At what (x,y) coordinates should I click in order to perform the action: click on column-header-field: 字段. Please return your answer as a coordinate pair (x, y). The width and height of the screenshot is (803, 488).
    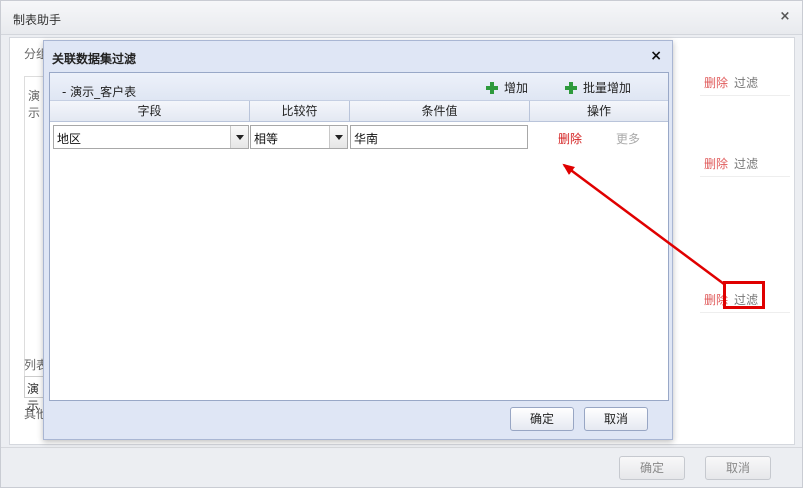
    Looking at the image, I should click on (150, 111).